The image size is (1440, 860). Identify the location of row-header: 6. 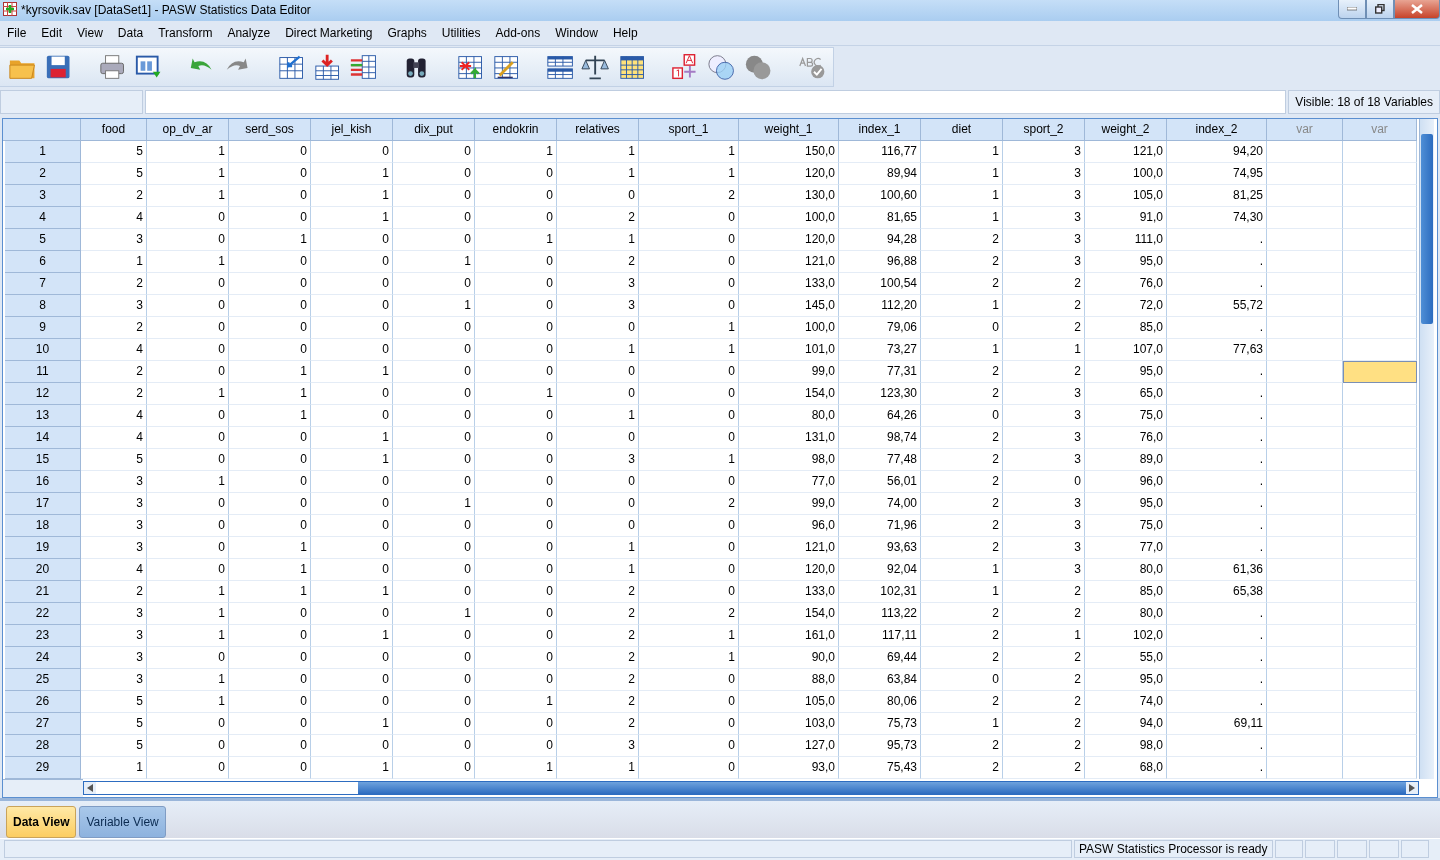
(43, 262).